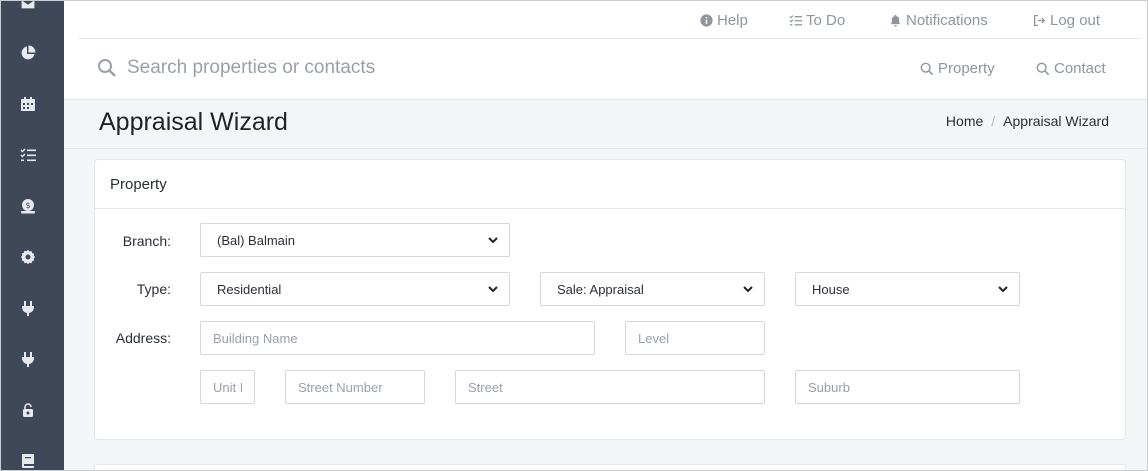  What do you see at coordinates (907, 387) in the screenshot?
I see `suburb-input` at bounding box center [907, 387].